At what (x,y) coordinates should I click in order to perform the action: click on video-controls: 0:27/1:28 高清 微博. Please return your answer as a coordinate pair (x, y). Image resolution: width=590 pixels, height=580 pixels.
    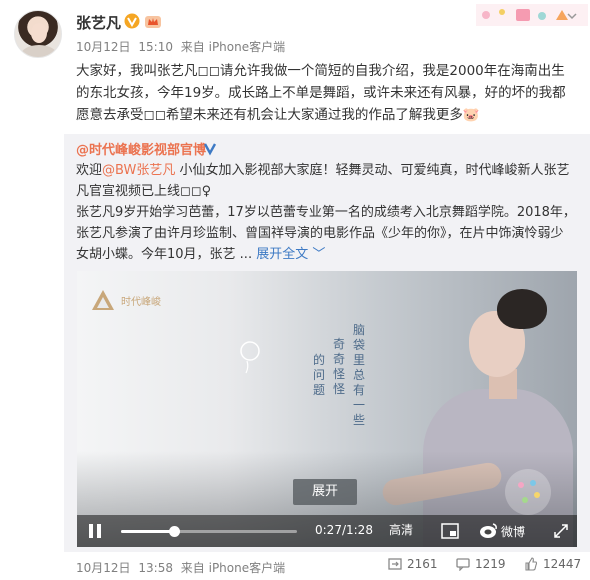
    Looking at the image, I should click on (327, 531).